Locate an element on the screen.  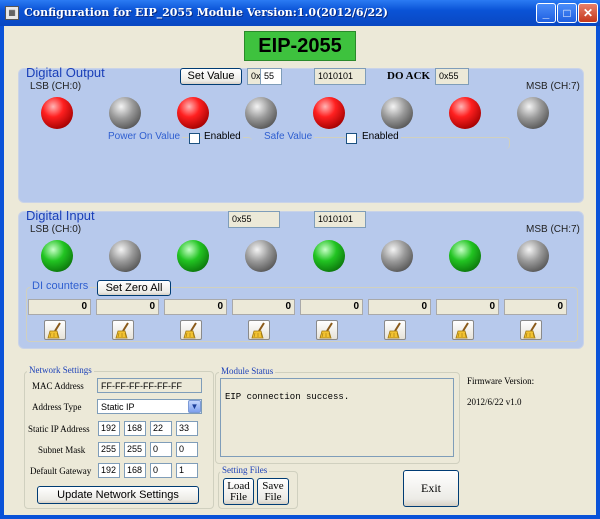
maximize-button: □ is located at coordinates (567, 13).